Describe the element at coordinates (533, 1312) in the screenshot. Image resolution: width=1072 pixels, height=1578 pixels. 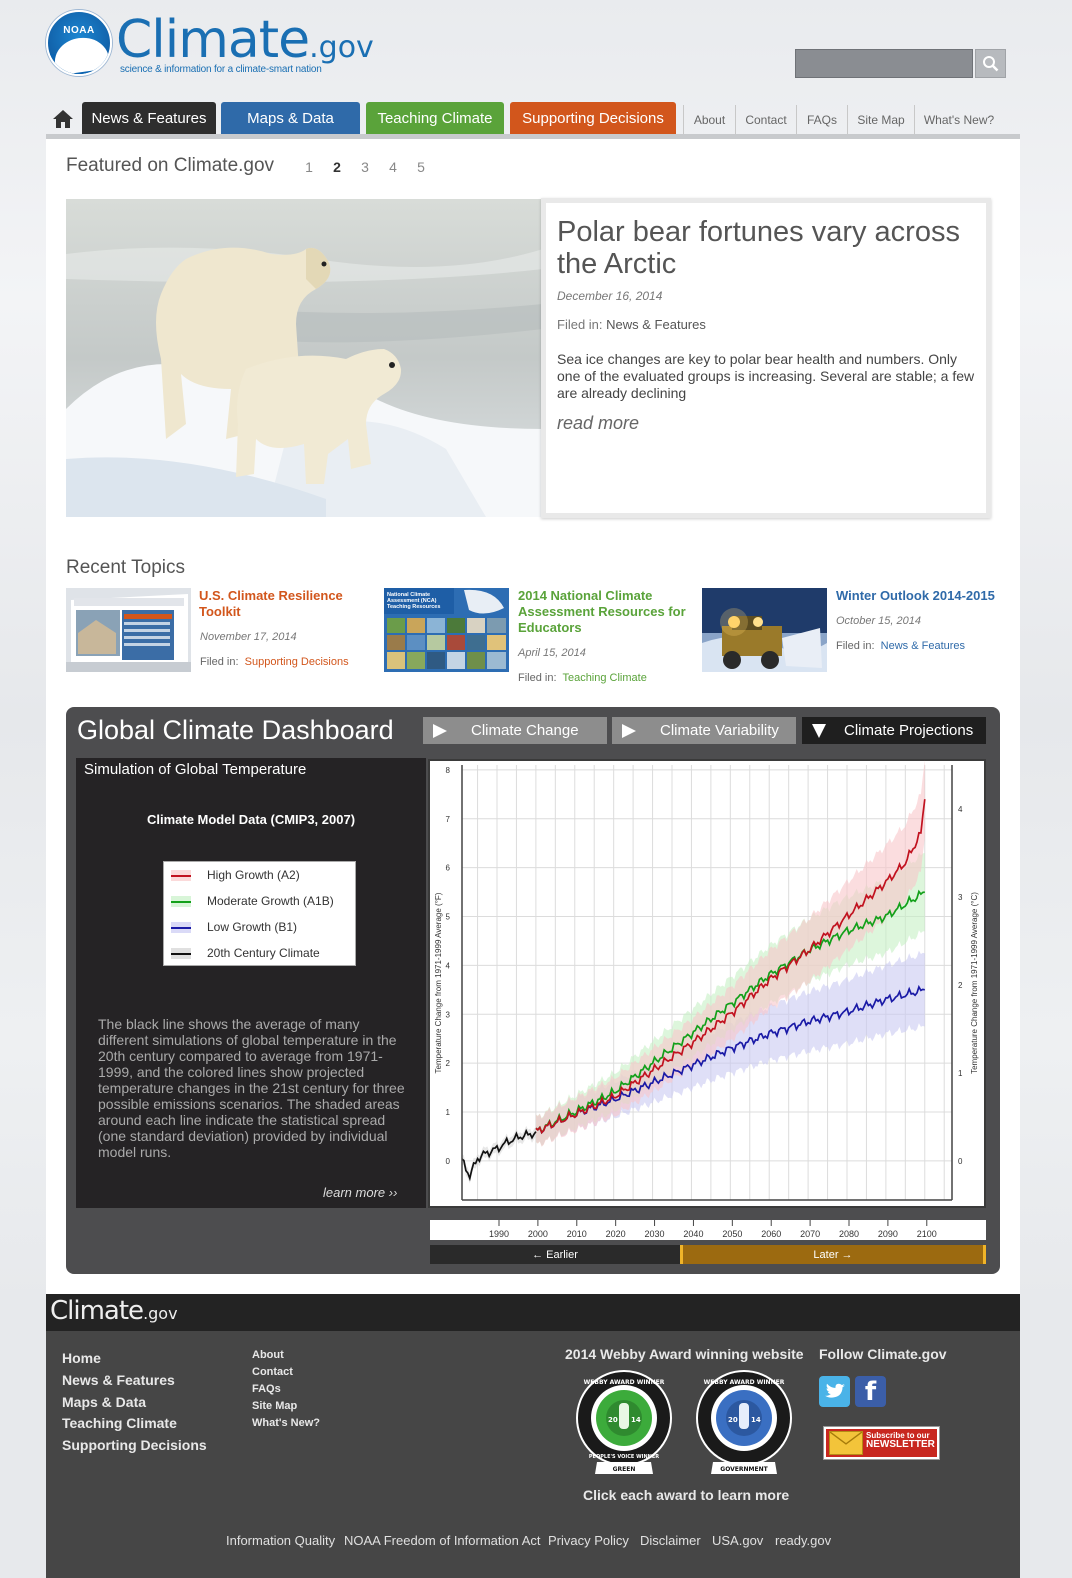
I see `footer-top-bar` at that location.